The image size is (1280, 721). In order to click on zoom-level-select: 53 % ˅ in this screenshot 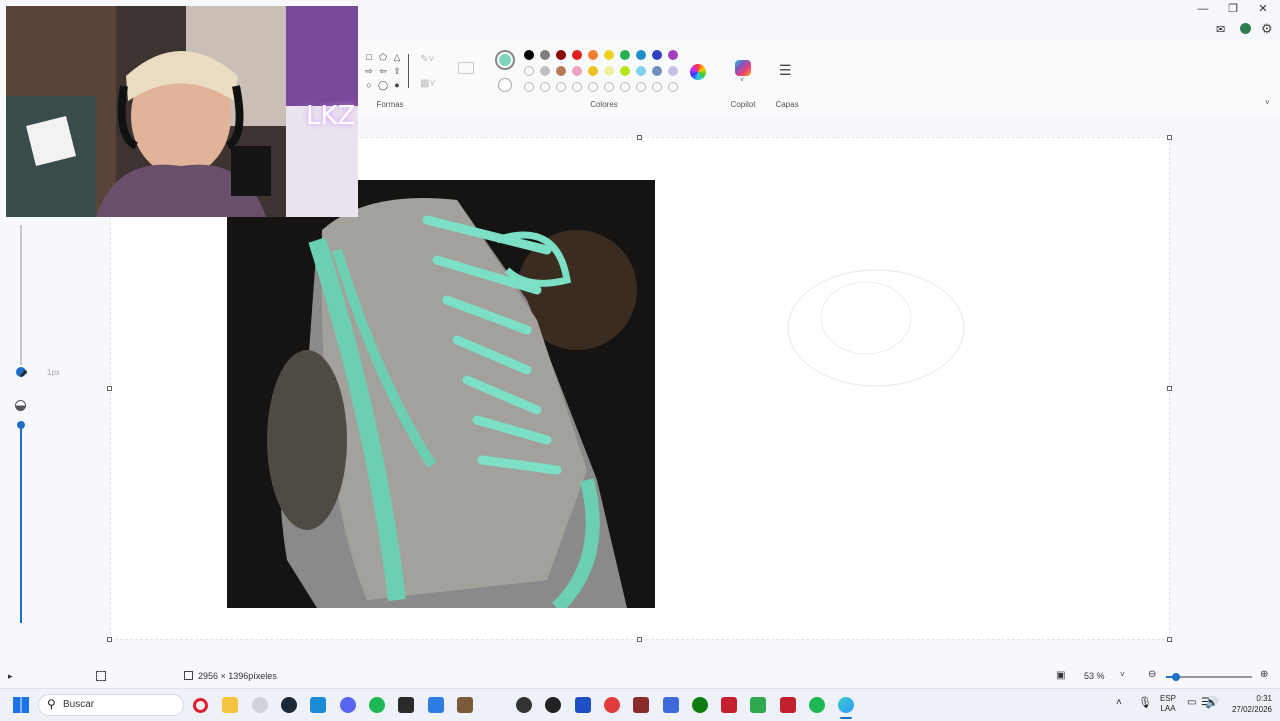, I will do `click(1104, 675)`.